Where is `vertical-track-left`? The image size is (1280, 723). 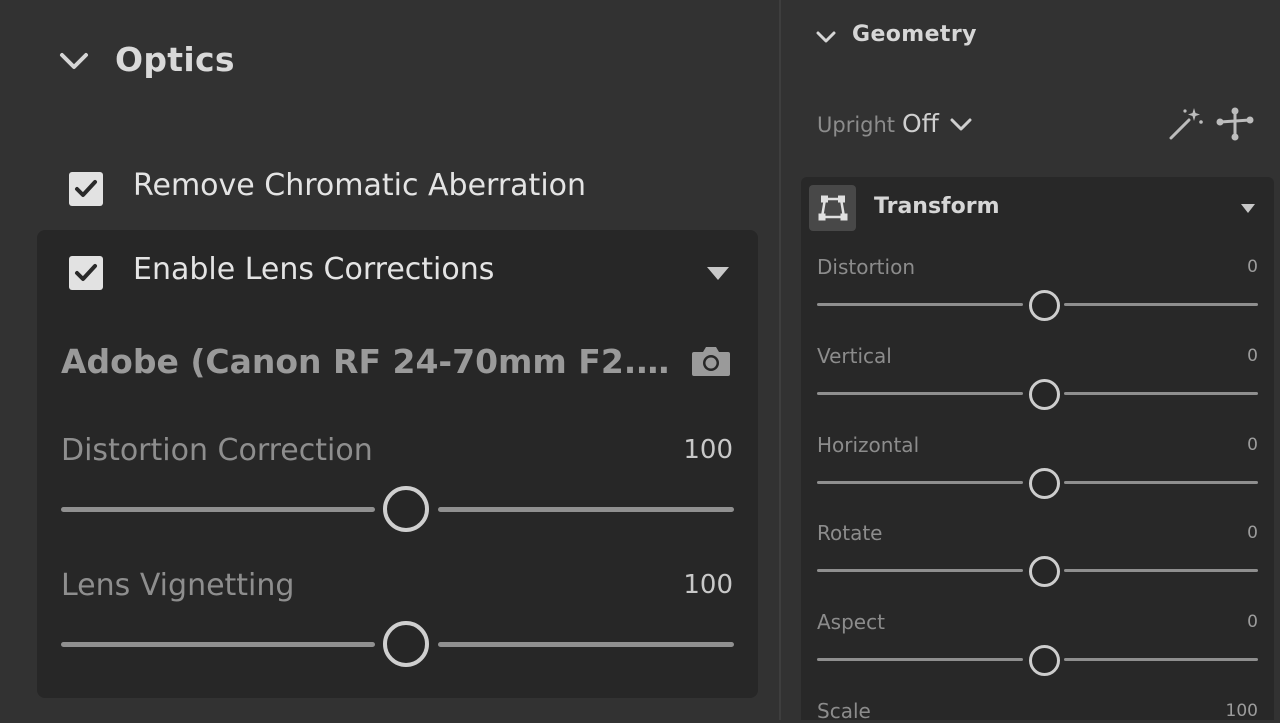
vertical-track-left is located at coordinates (920, 393).